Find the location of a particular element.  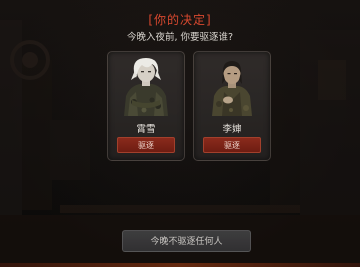

bottom-glow-divider is located at coordinates (180, 265).